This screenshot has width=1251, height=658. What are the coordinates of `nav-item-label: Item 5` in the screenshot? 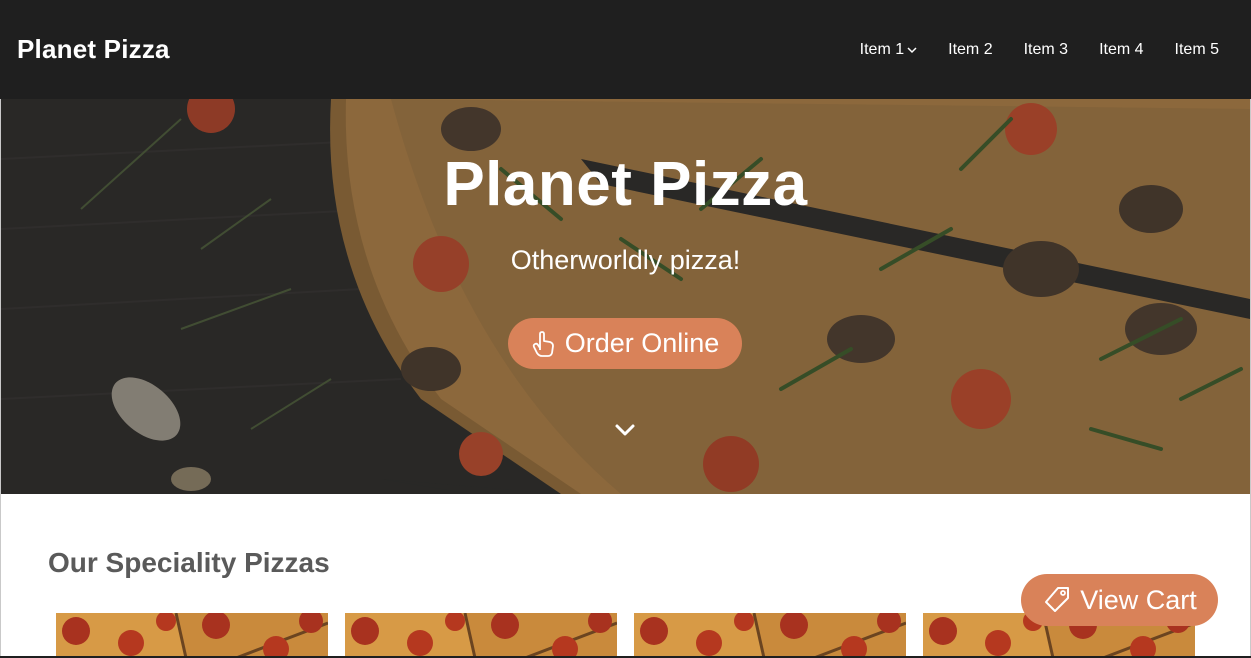 It's located at (1196, 49).